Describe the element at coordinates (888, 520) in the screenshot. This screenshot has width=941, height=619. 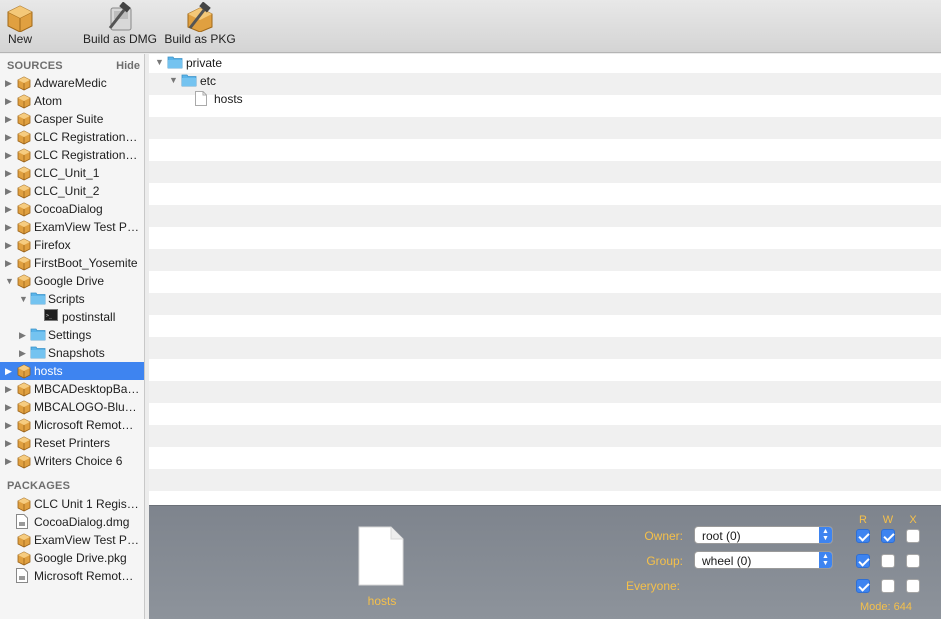
I see `write-header: W` at that location.